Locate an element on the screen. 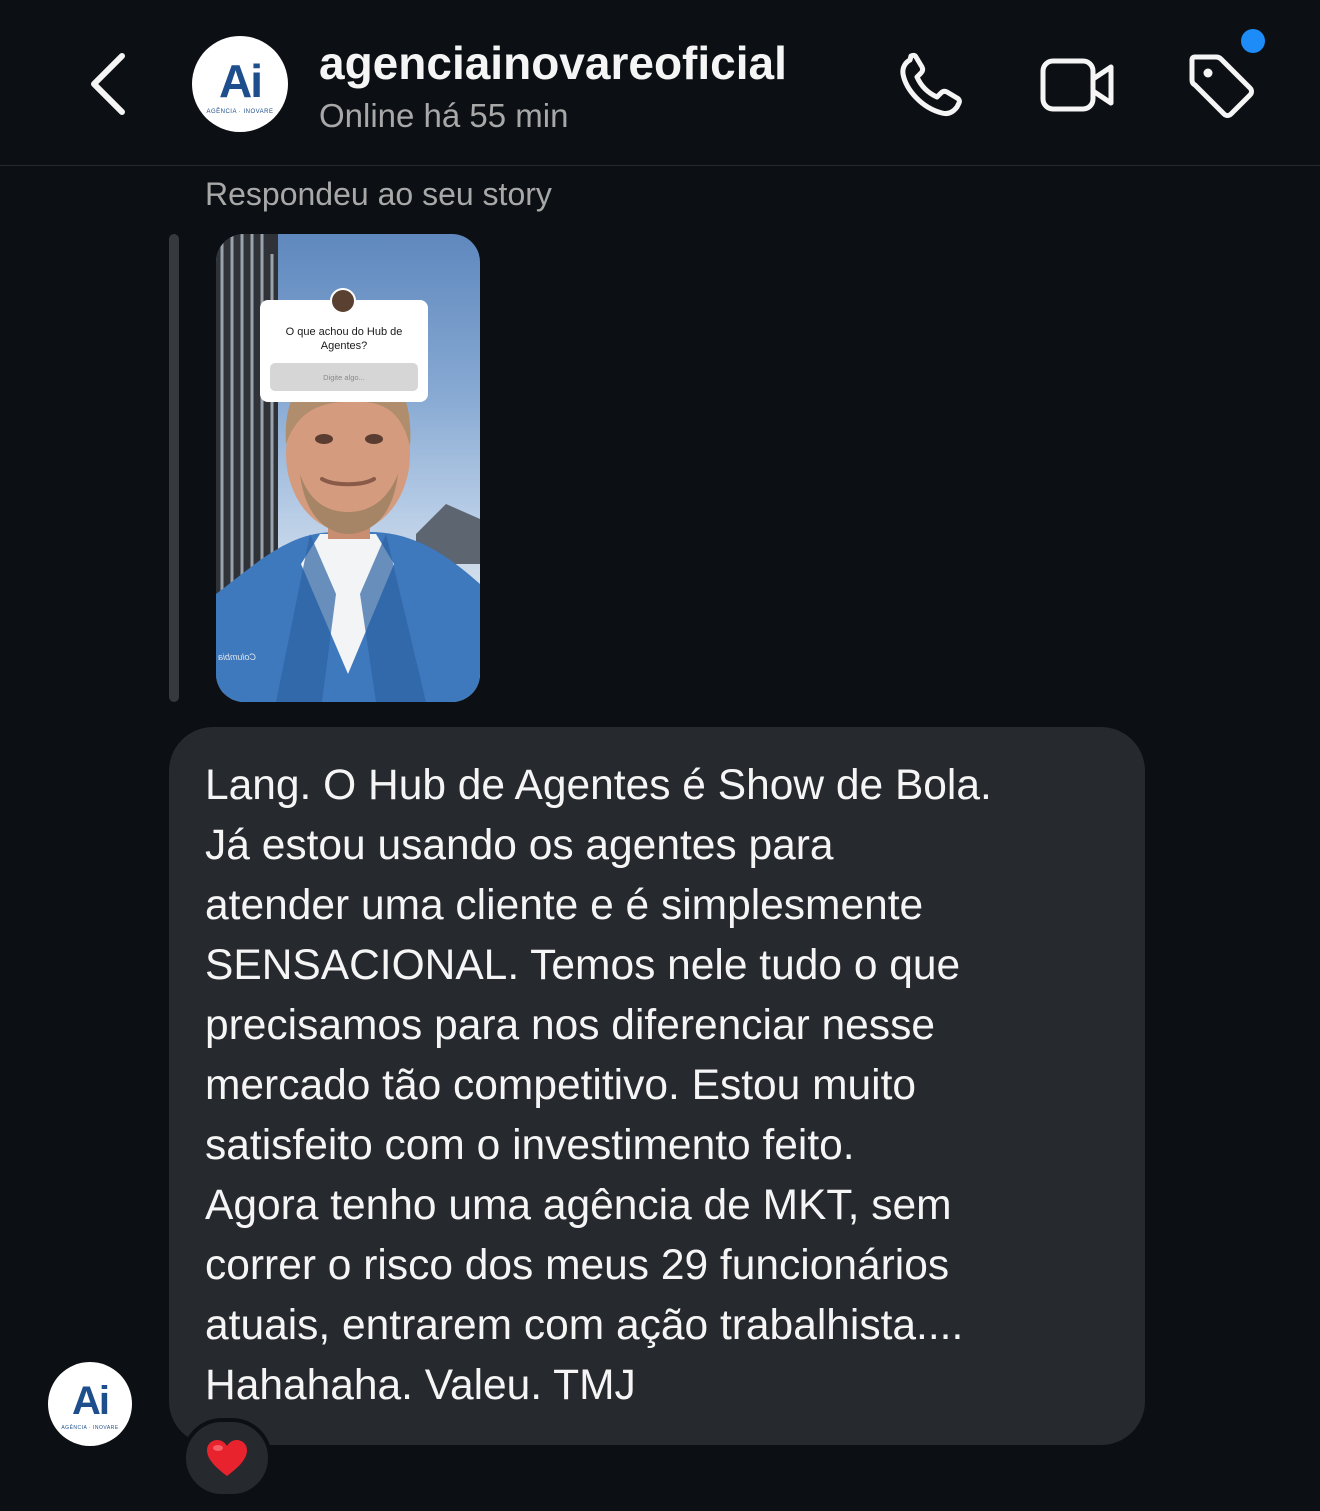 The width and height of the screenshot is (1320, 1511). phone-icon is located at coordinates (931, 84).